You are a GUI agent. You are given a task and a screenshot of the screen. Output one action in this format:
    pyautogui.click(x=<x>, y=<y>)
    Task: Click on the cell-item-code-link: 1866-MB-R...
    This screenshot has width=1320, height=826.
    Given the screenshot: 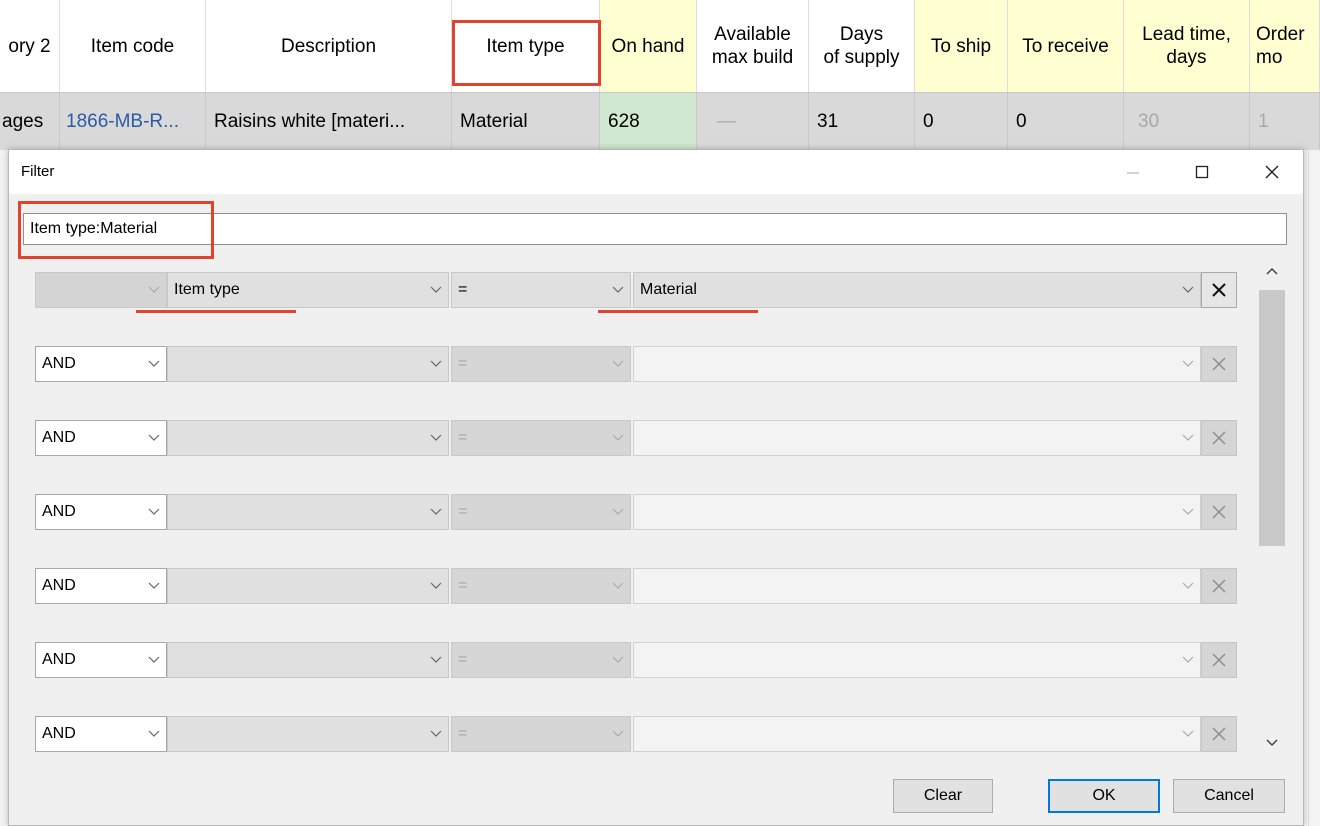 What is the action you would take?
    pyautogui.click(x=133, y=122)
    